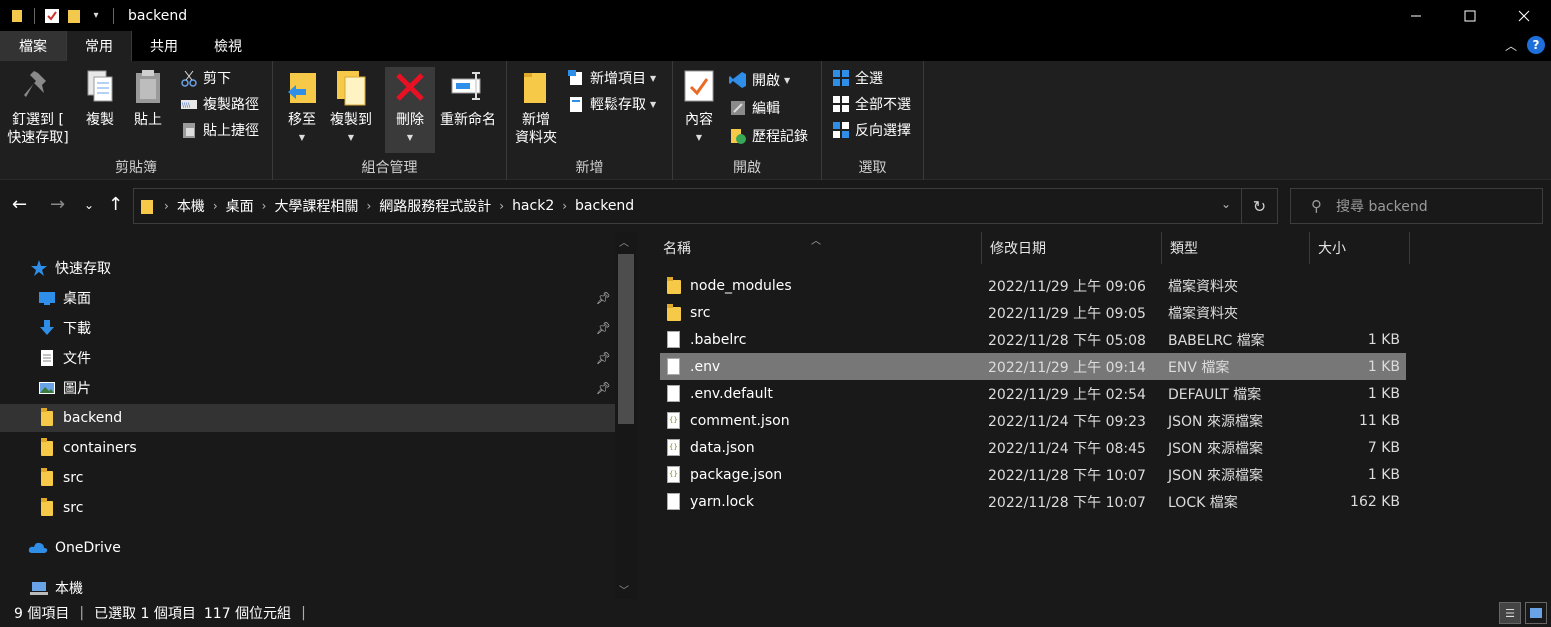 Image resolution: width=1551 pixels, height=627 pixels. I want to click on select-all-button: 全選, so click(857, 78).